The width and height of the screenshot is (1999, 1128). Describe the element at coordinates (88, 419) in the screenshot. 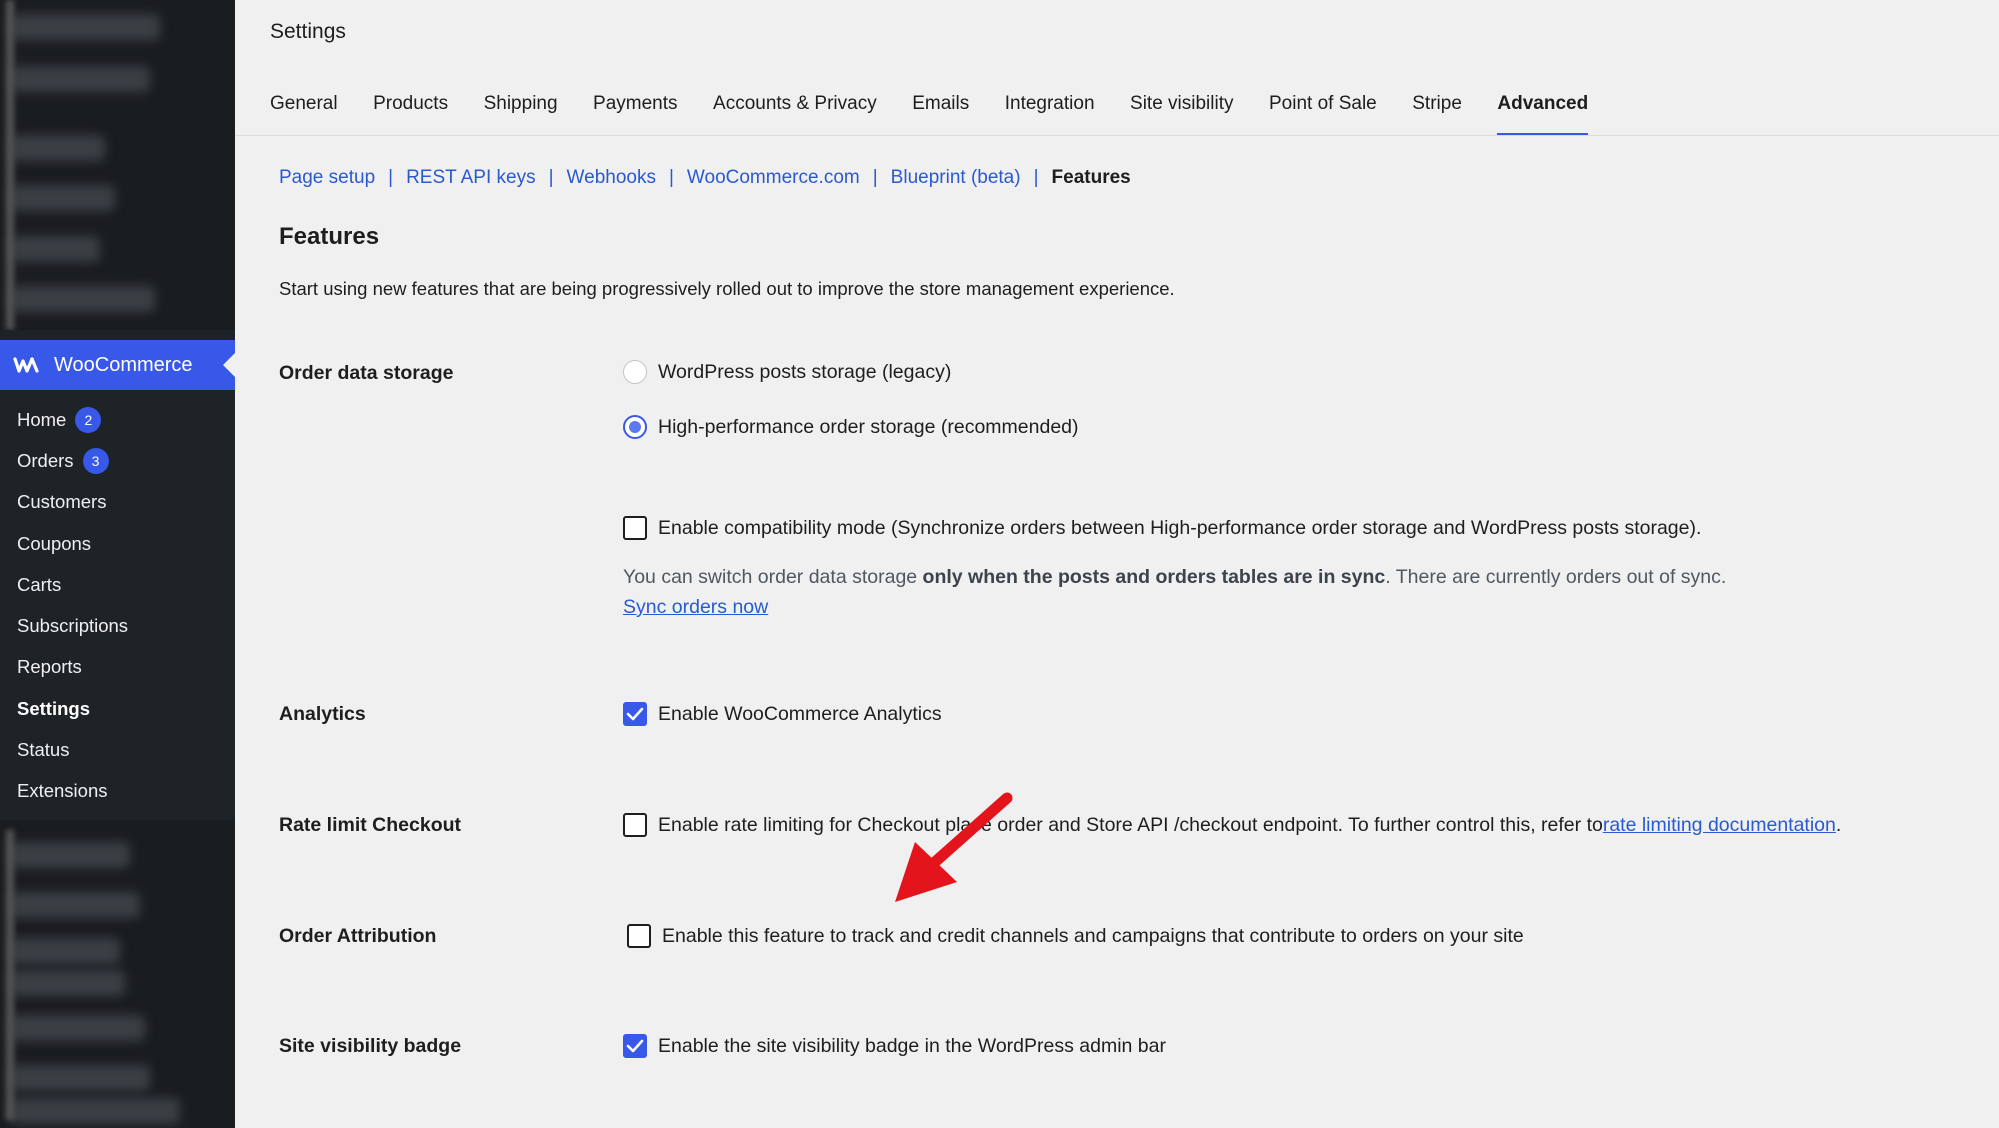

I see `home-count-badge: 2` at that location.